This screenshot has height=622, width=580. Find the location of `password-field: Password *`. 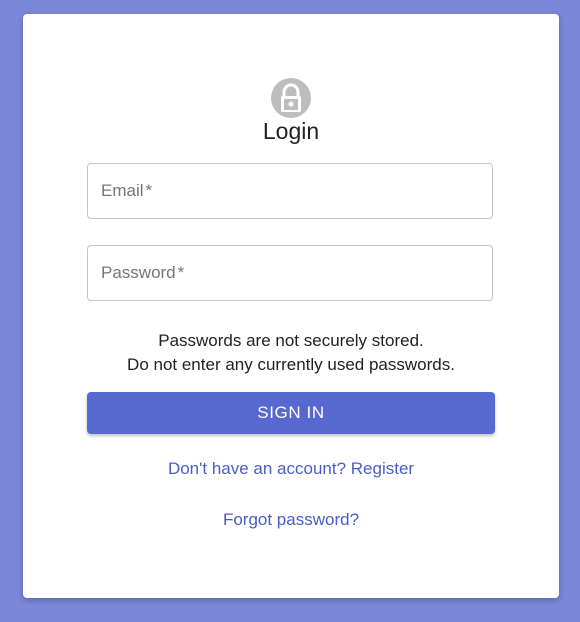

password-field: Password * is located at coordinates (290, 273).